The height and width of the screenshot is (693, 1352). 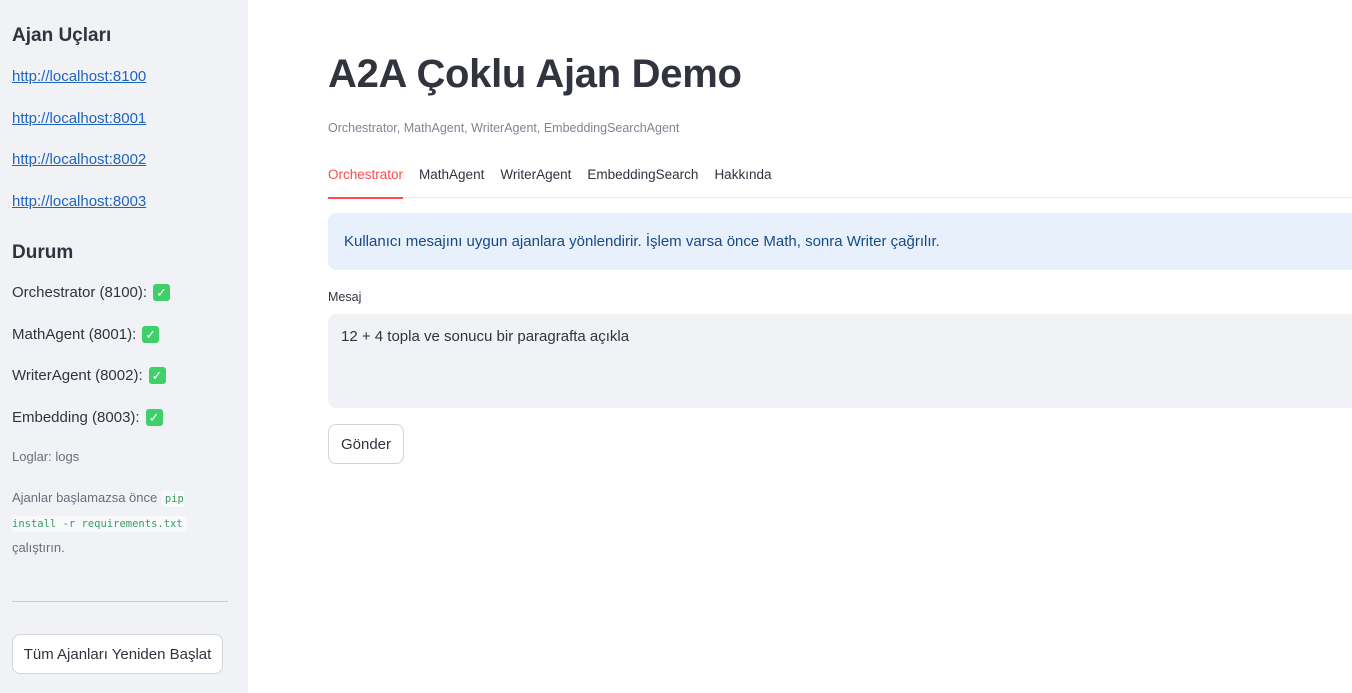 What do you see at coordinates (74, 334) in the screenshot?
I see `status-label: MathAgent (8001):` at bounding box center [74, 334].